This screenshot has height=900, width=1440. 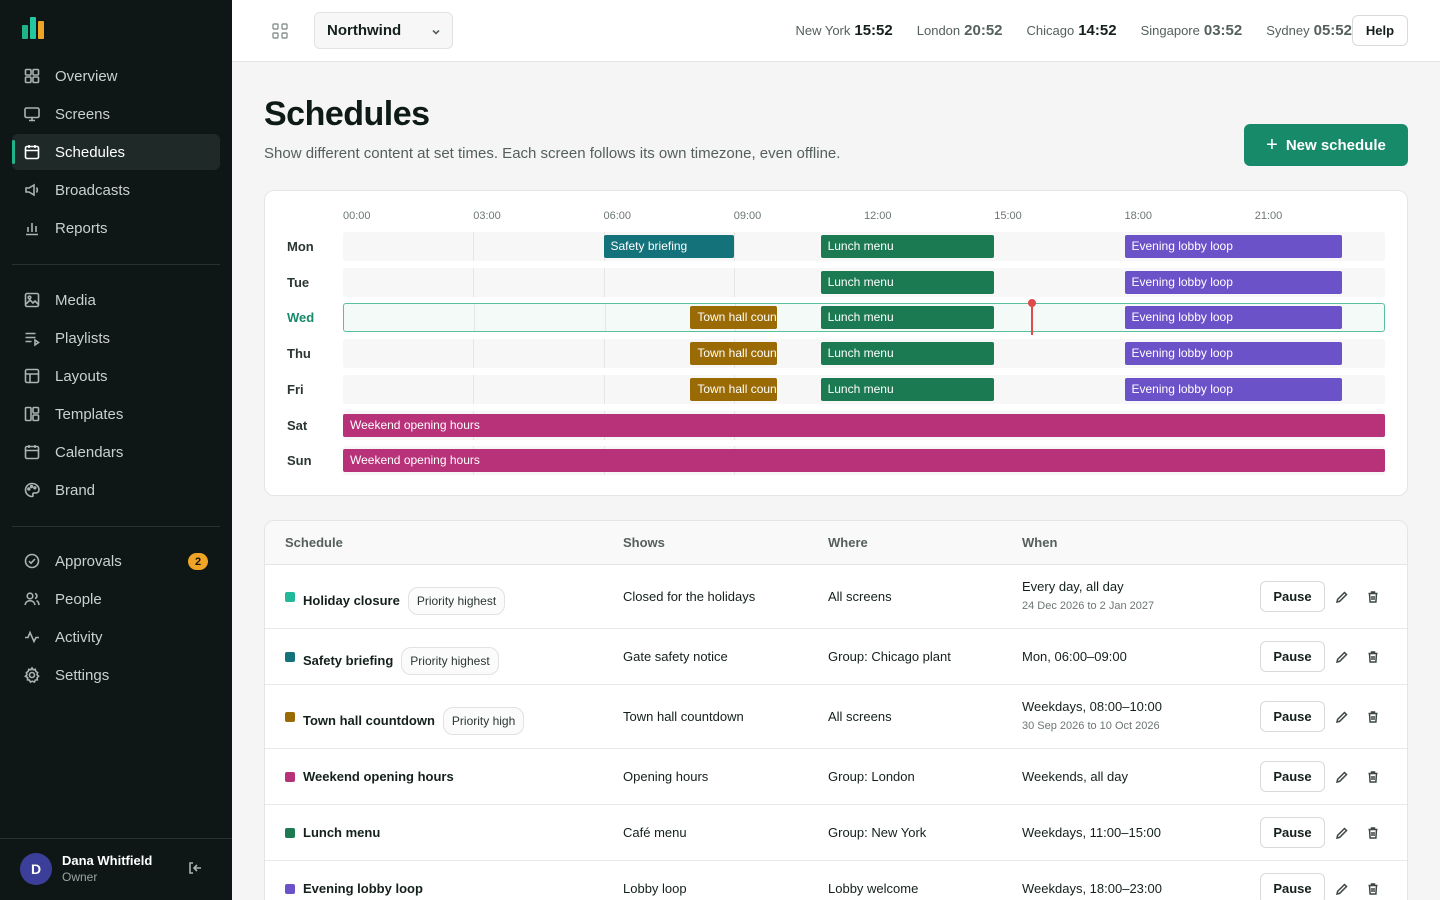 I want to click on sidebar-item-label: Reports, so click(x=81, y=228).